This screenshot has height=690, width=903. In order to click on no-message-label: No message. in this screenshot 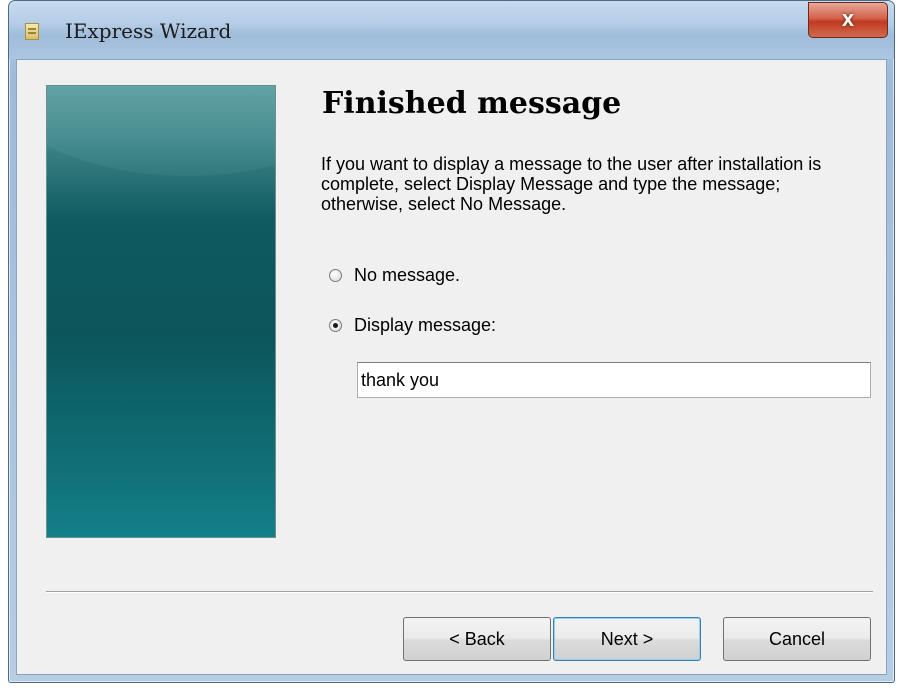, I will do `click(407, 275)`.